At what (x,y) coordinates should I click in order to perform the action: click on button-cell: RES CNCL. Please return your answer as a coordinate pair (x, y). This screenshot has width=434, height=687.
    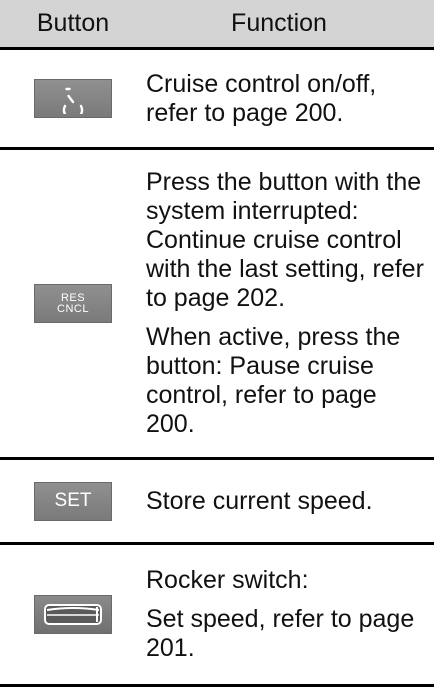
    Looking at the image, I should click on (73, 303).